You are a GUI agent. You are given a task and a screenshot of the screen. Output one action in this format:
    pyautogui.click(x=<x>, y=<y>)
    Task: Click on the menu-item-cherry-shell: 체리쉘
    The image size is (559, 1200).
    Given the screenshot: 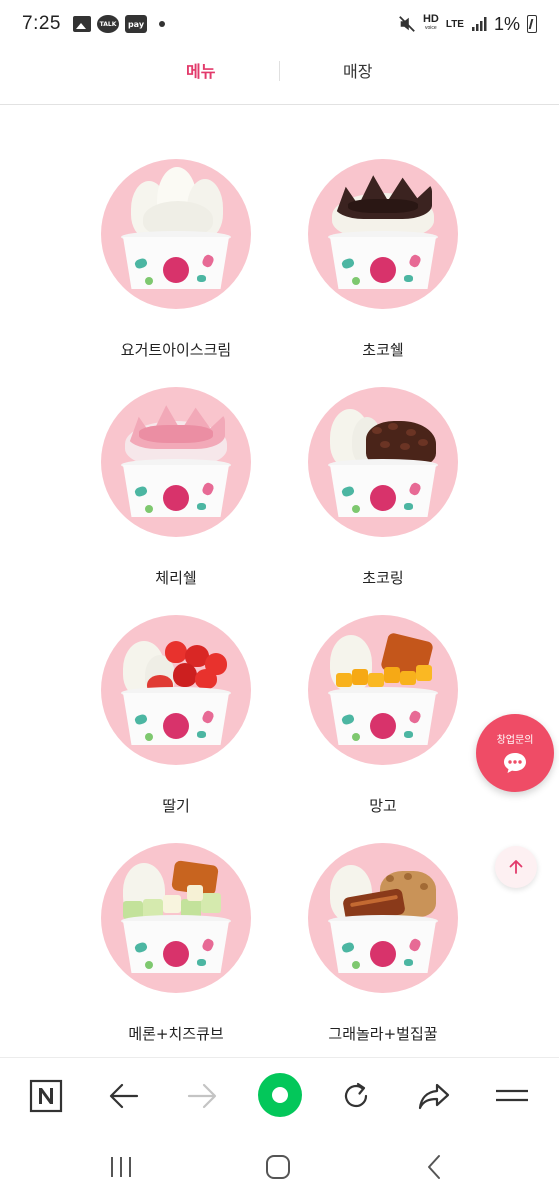 What is the action you would take?
    pyautogui.click(x=176, y=475)
    